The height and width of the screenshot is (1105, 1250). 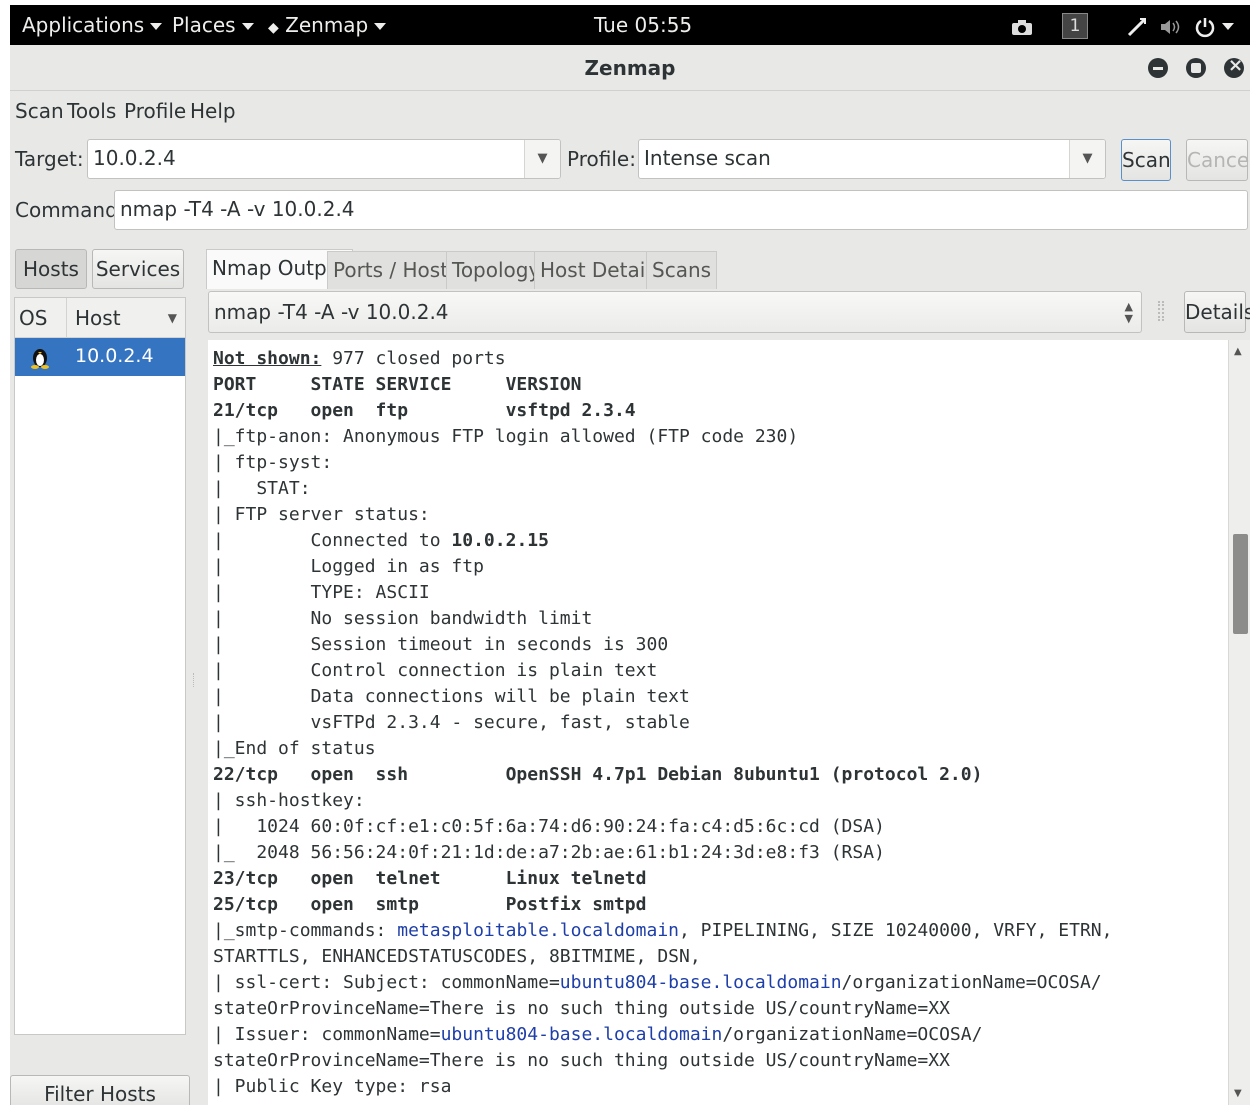 What do you see at coordinates (100, 666) in the screenshot?
I see `hosts-list: OS Host ▼ 10.0.2.4` at bounding box center [100, 666].